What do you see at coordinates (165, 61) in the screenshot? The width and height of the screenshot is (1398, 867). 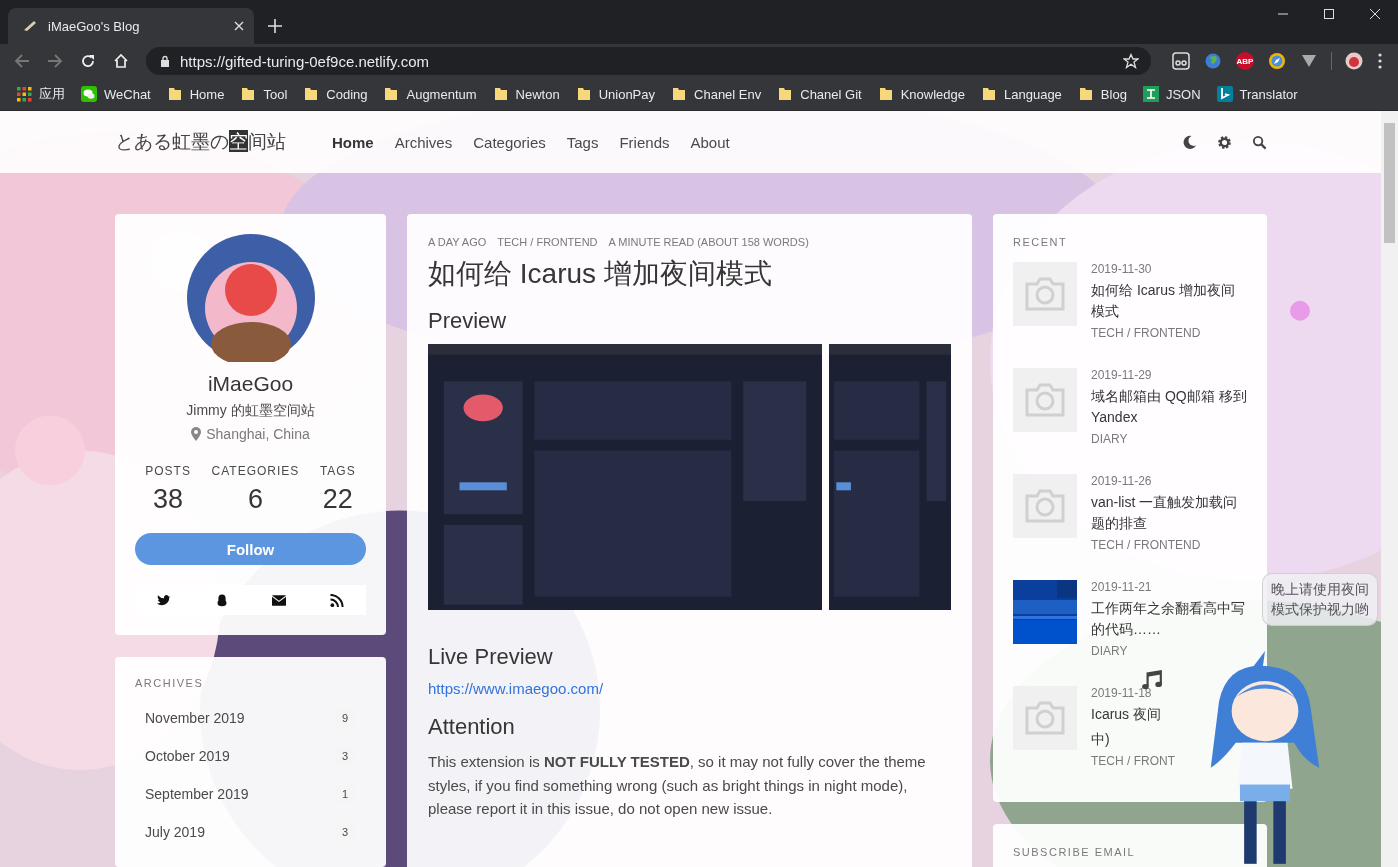 I see `lock-icon` at bounding box center [165, 61].